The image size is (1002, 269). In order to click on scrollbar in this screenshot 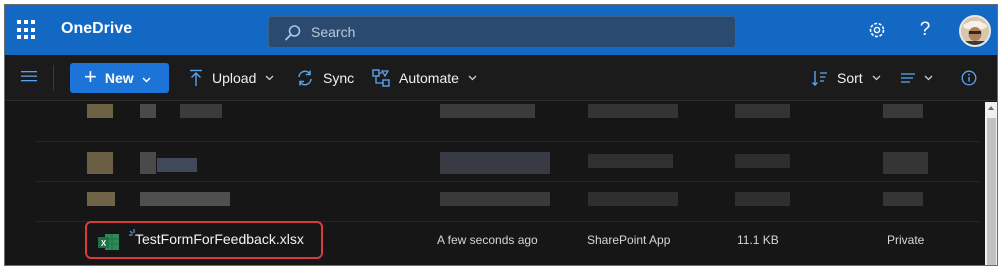, I will do `click(991, 183)`.